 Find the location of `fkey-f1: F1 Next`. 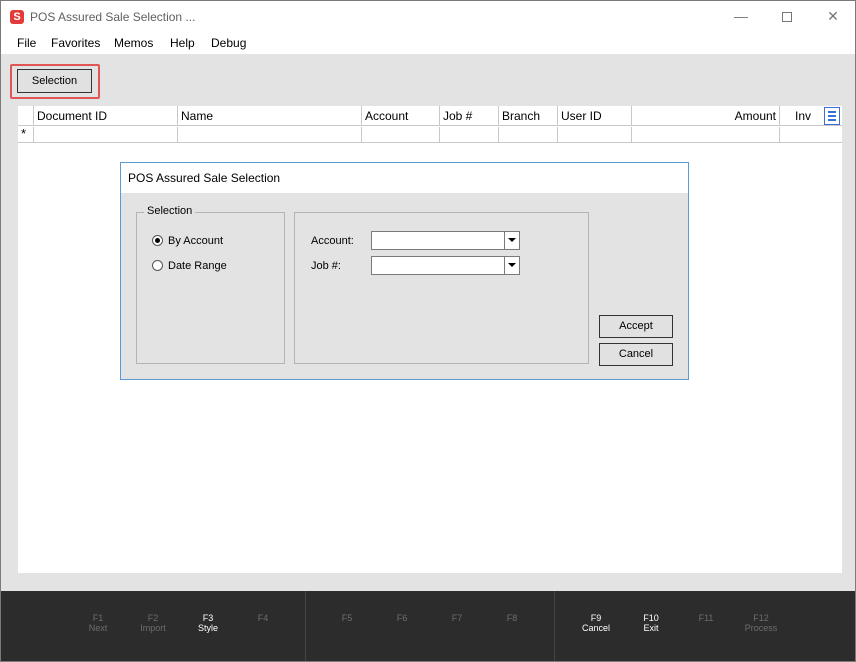

fkey-f1: F1 Next is located at coordinates (98, 623).